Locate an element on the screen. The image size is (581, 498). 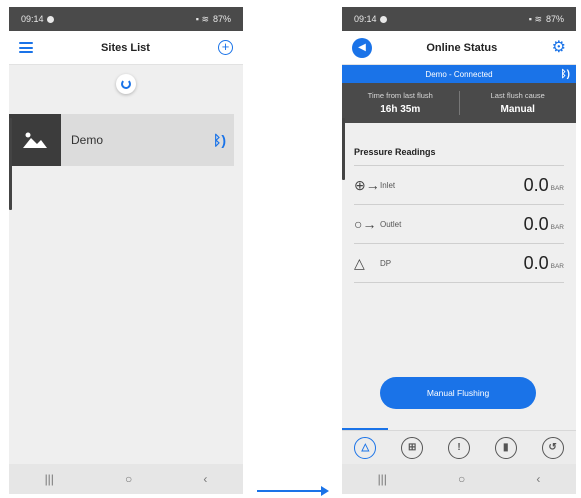
connection-banner: Demo - Connected ᛒ) is located at coordinates (459, 74).